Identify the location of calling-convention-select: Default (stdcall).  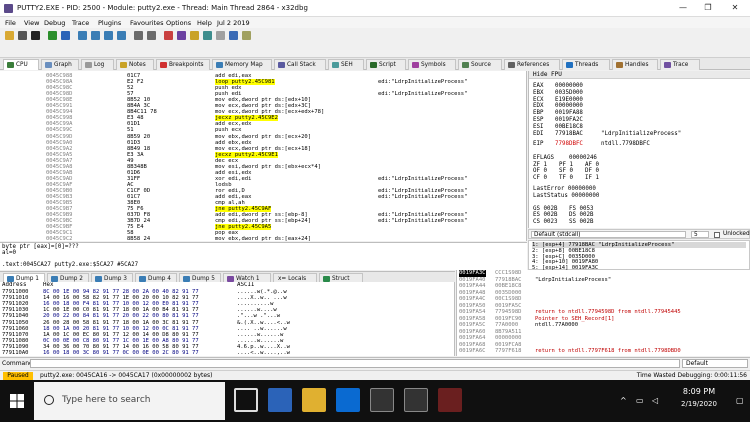
(608, 234).